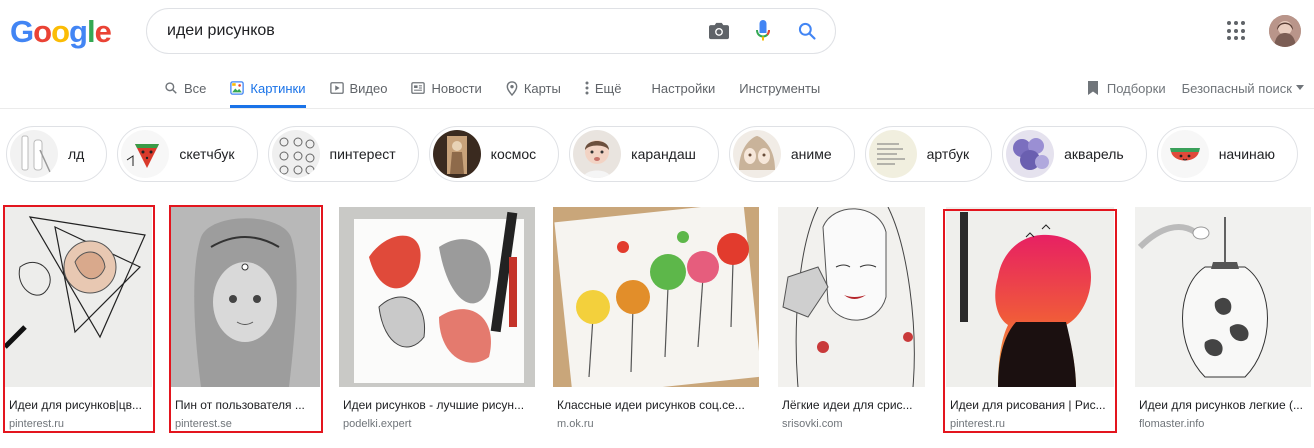 Image resolution: width=1314 pixels, height=448 pixels. Describe the element at coordinates (368, 88) in the screenshot. I see `tab-label: Видео` at that location.